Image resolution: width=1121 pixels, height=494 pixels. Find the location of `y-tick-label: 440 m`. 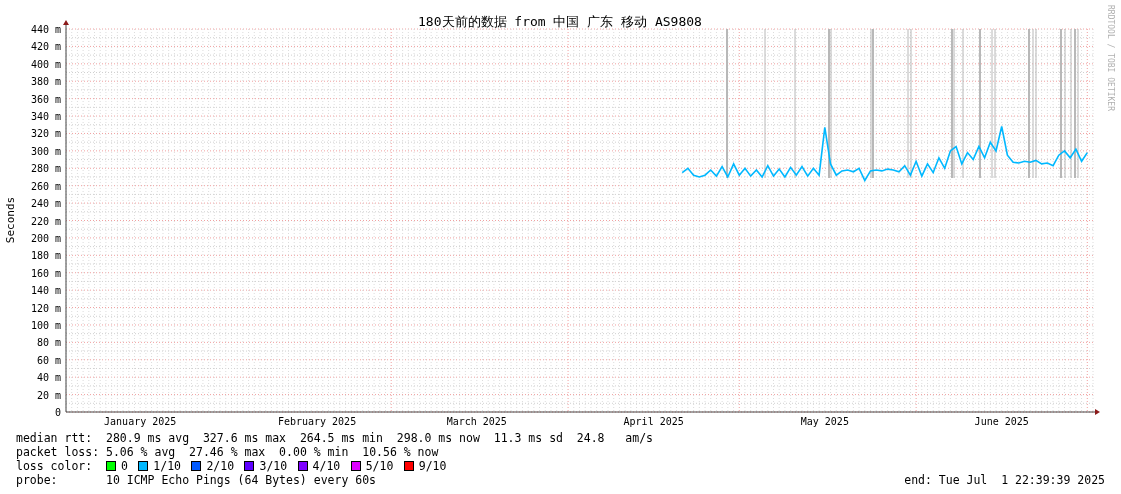

y-tick-label: 440 m is located at coordinates (45, 29).